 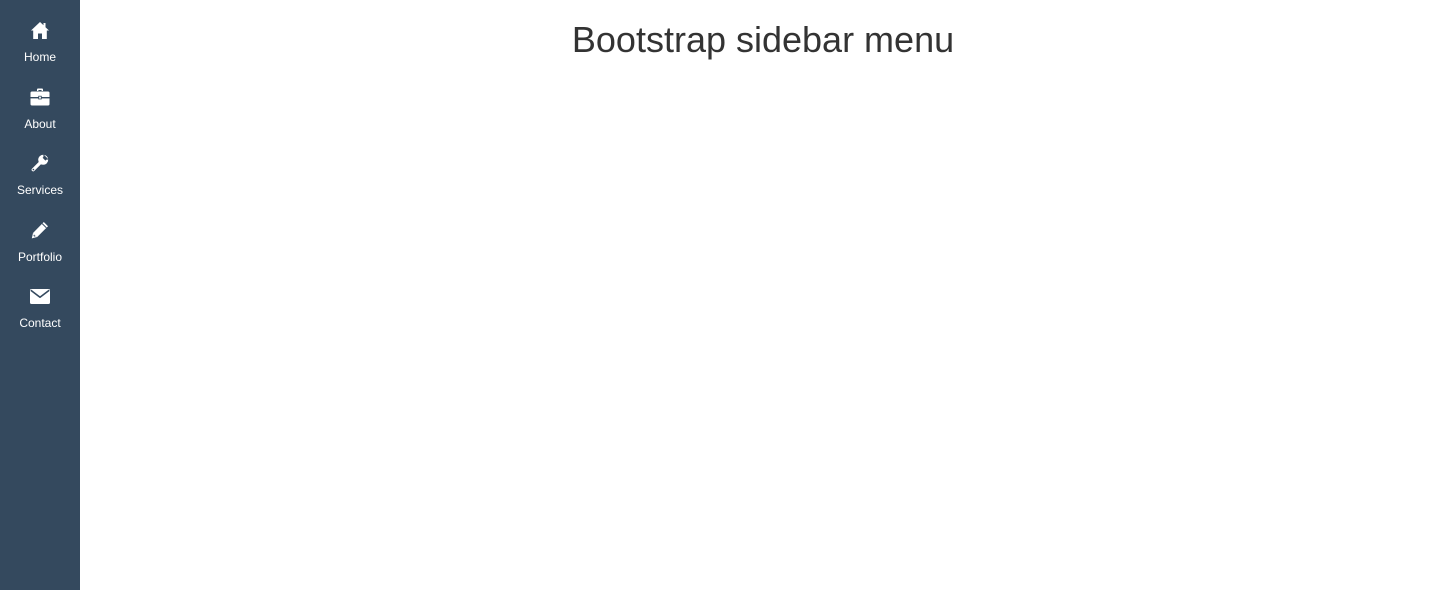 What do you see at coordinates (763, 39) in the screenshot?
I see `page-title: Bootstrap sidebar menu` at bounding box center [763, 39].